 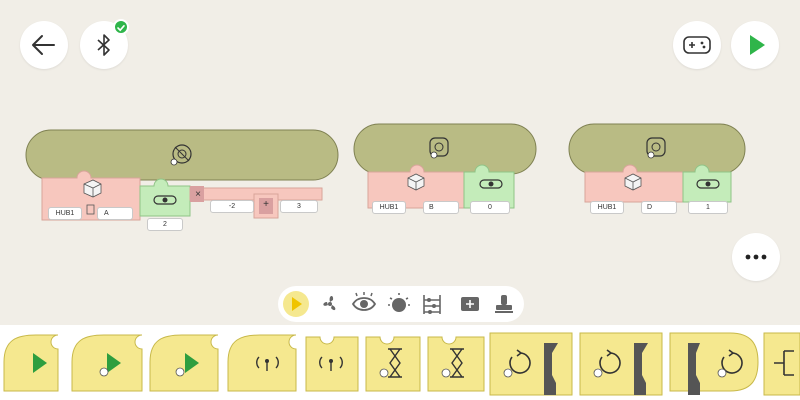 I want to click on wait-until-block, so click(x=456, y=364).